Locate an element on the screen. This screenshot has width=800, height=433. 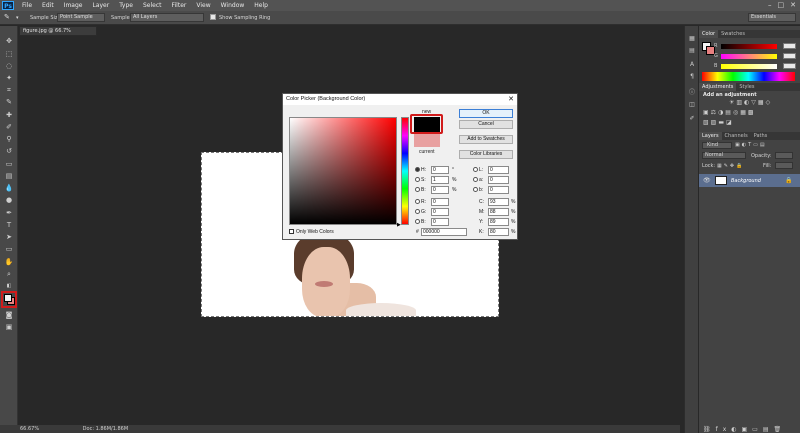
visibility-eye-icon: 👁 is located at coordinates (707, 180).